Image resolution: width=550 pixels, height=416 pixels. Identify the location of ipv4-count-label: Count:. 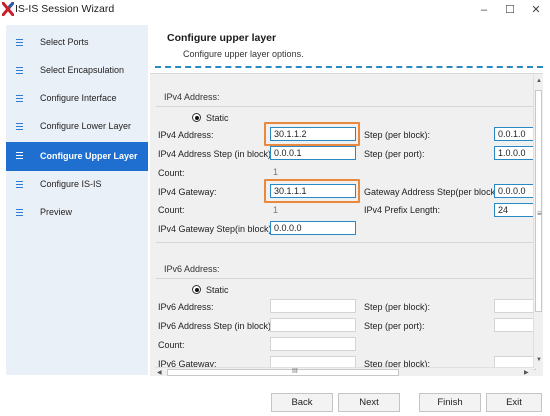
(171, 173).